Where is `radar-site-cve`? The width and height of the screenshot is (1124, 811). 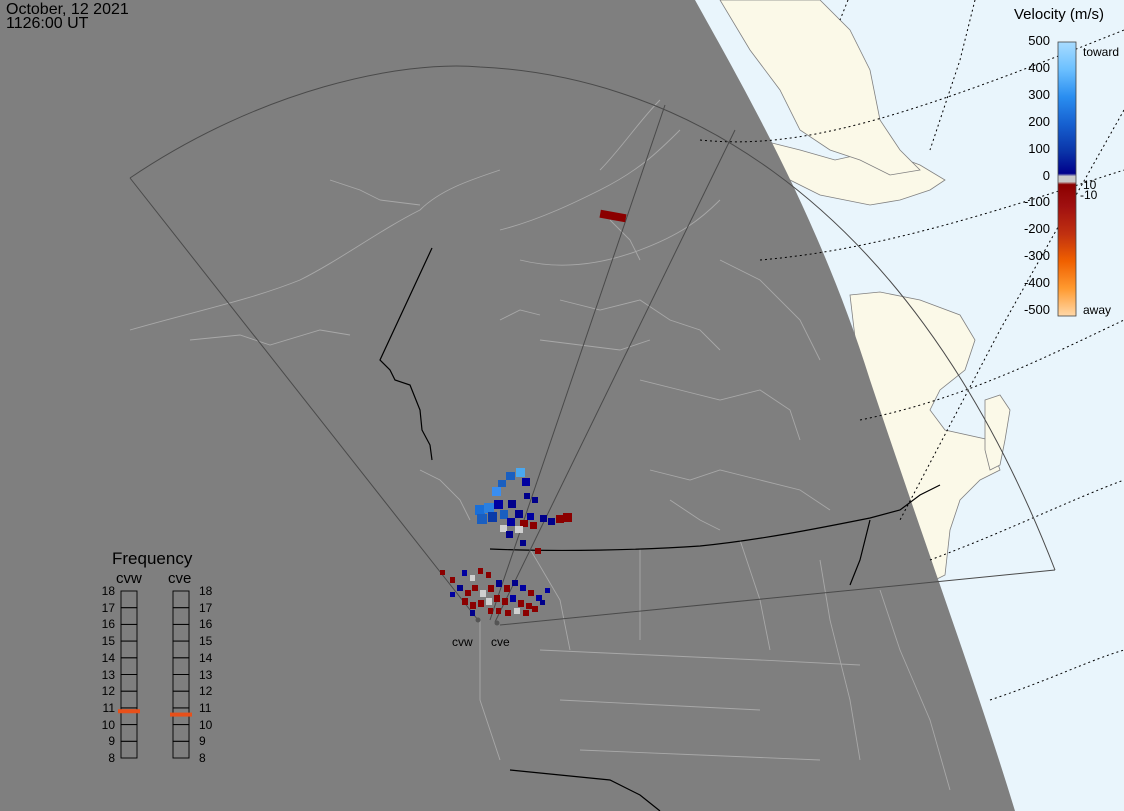
radar-site-cve is located at coordinates (497, 623).